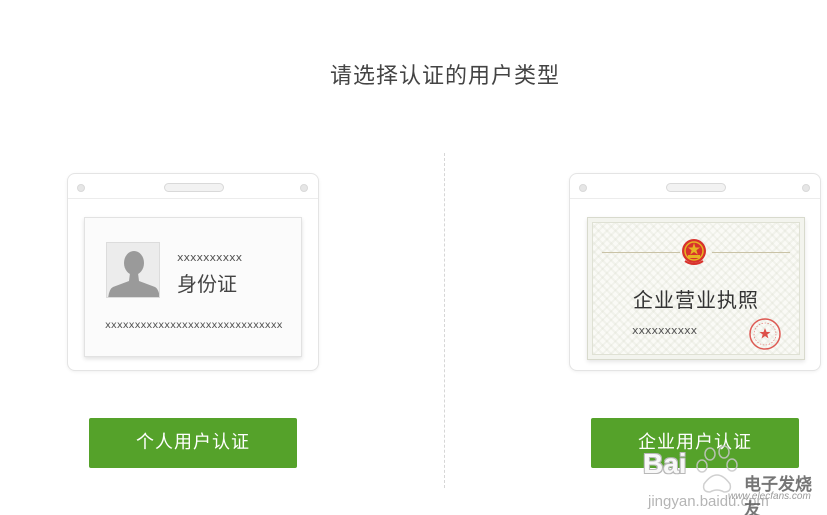 Image resolution: width=827 pixels, height=515 pixels. What do you see at coordinates (444, 320) in the screenshot?
I see `section-divider` at bounding box center [444, 320].